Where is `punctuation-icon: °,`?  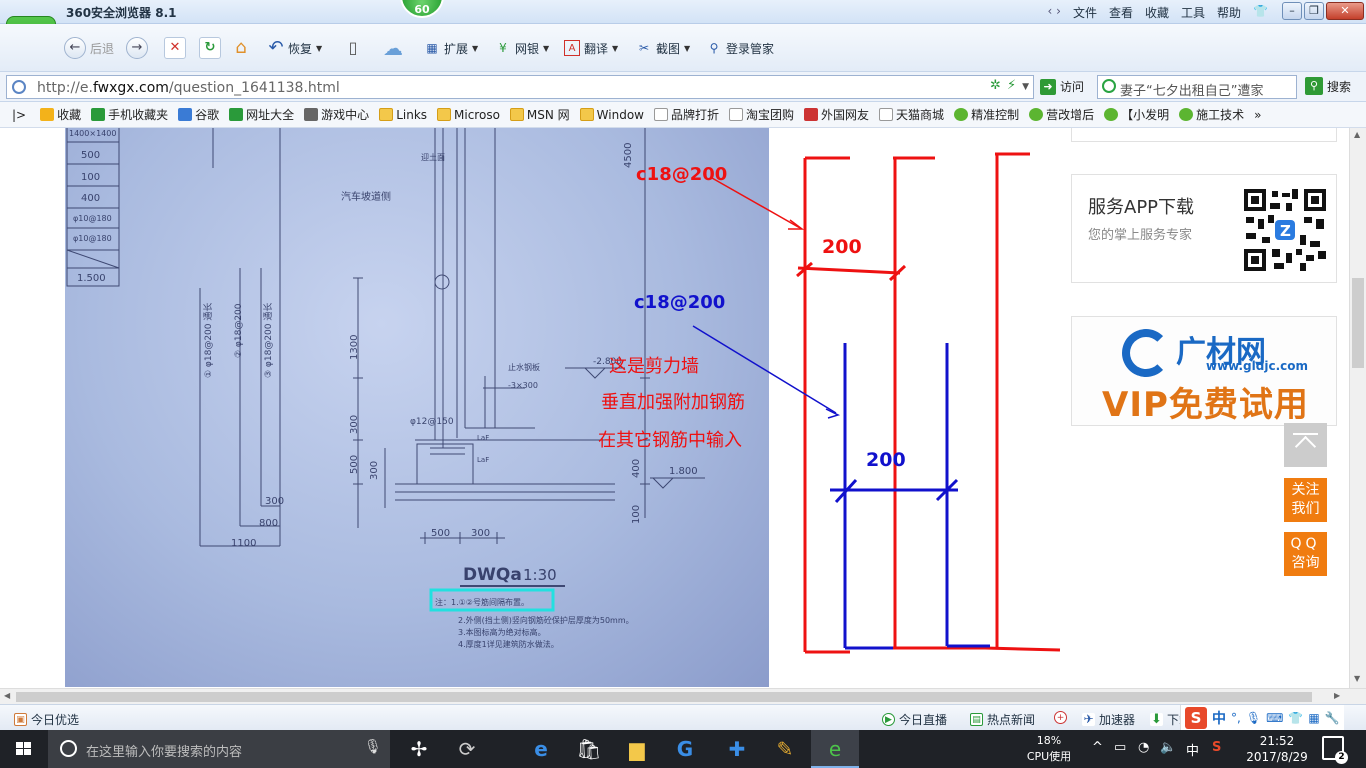
punctuation-icon: °, is located at coordinates (1236, 718).